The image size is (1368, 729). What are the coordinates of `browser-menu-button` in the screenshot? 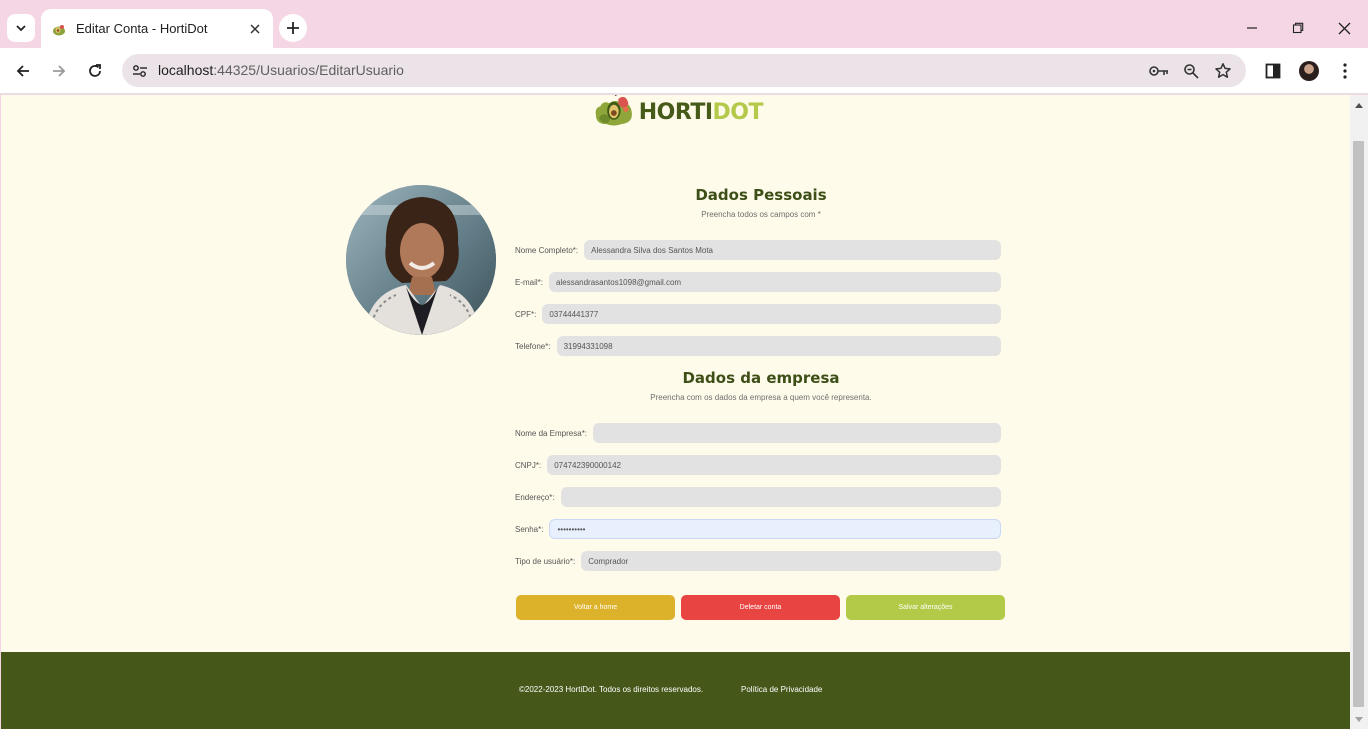 It's located at (1345, 71).